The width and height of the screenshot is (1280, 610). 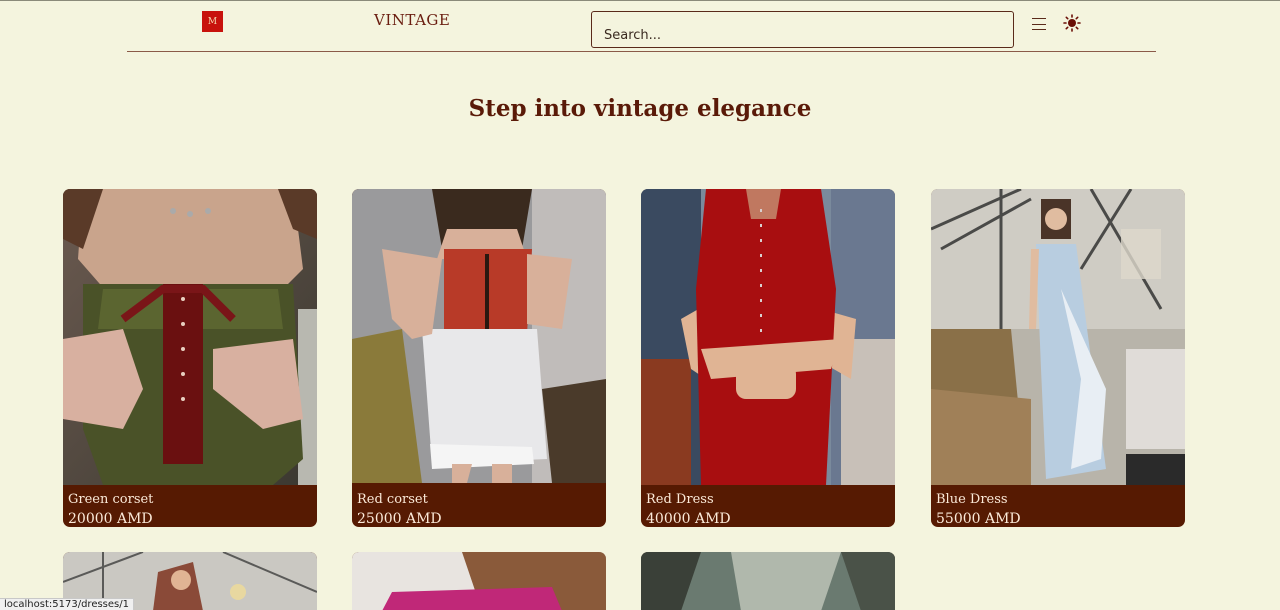 What do you see at coordinates (680, 499) in the screenshot?
I see `product-name: Red Dress` at bounding box center [680, 499].